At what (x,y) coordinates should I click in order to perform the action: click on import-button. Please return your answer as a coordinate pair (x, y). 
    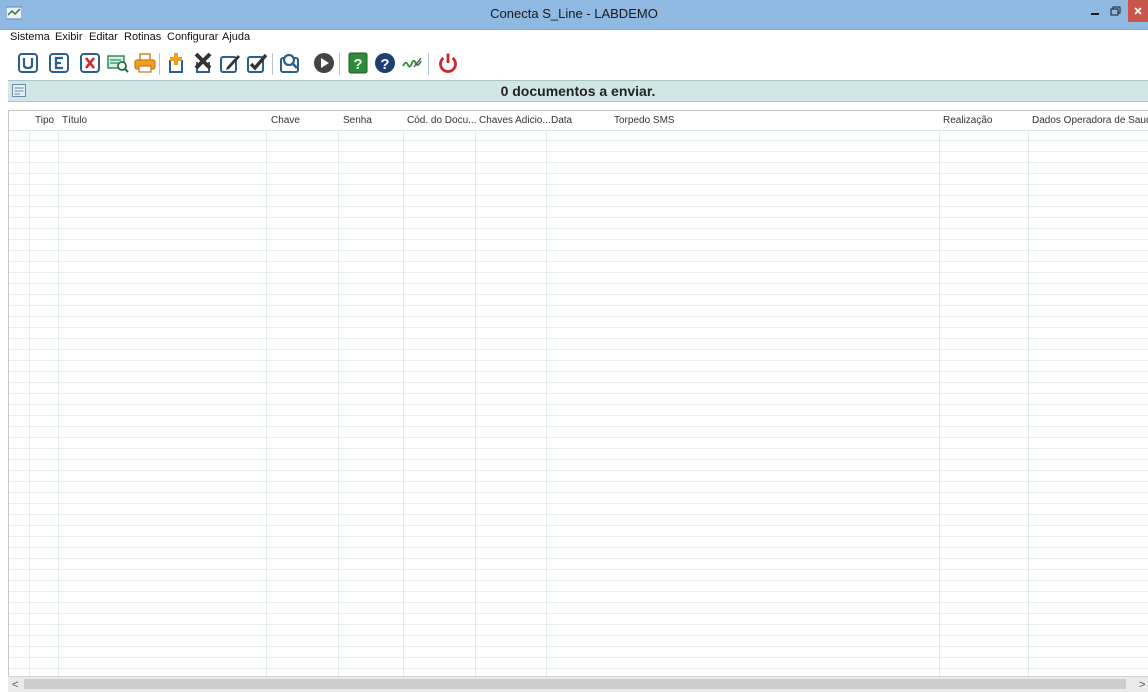
    Looking at the image, I should click on (28, 63).